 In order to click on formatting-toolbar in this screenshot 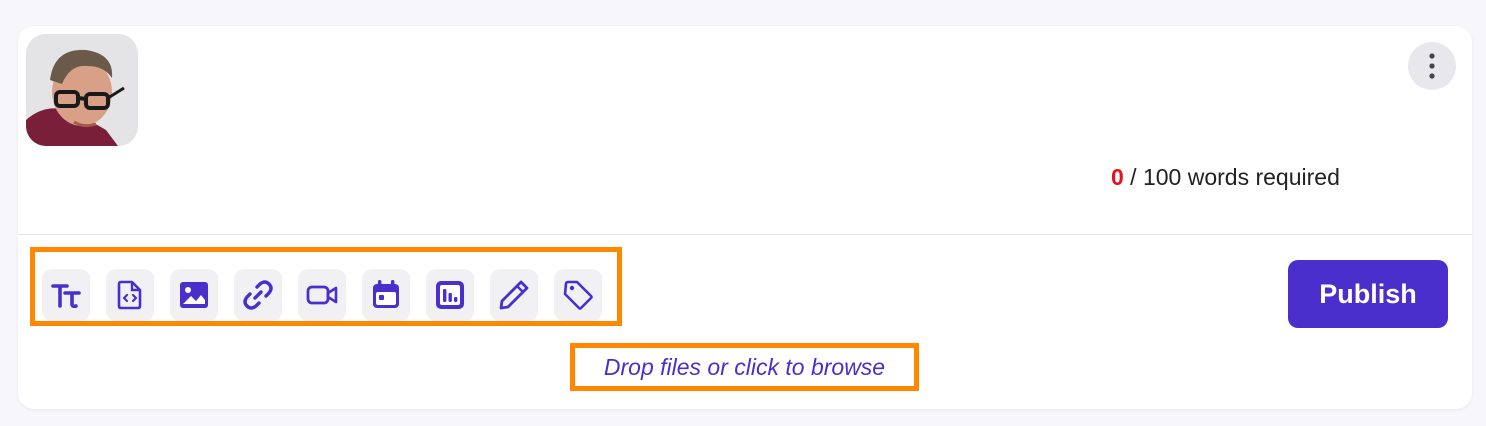, I will do `click(326, 286)`.